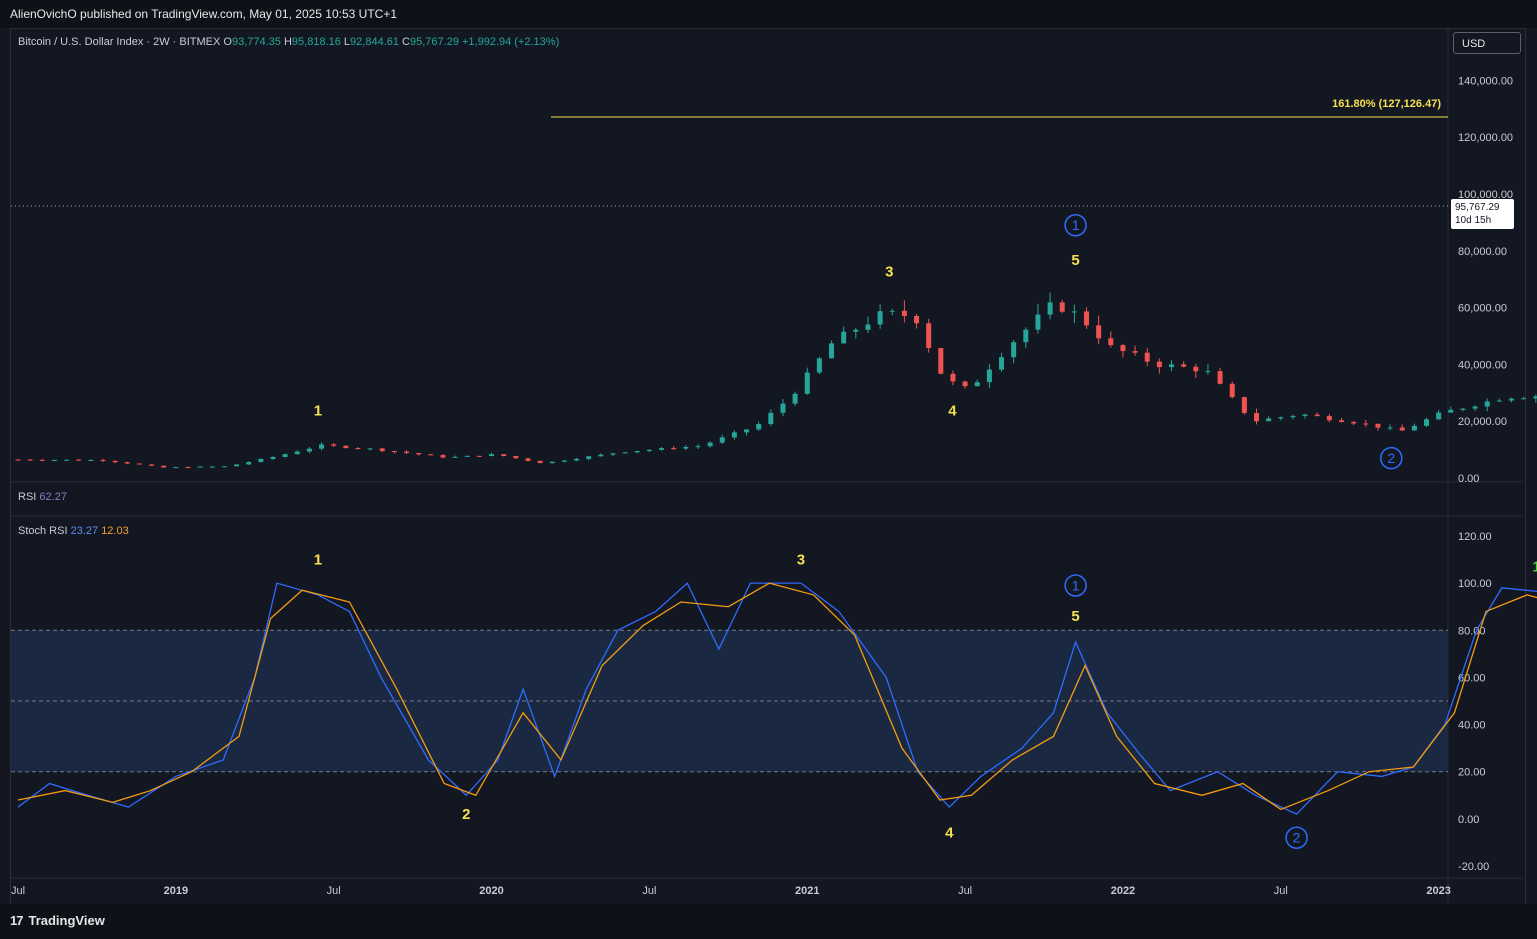  What do you see at coordinates (768, 921) in the screenshot?
I see `footer-bar` at bounding box center [768, 921].